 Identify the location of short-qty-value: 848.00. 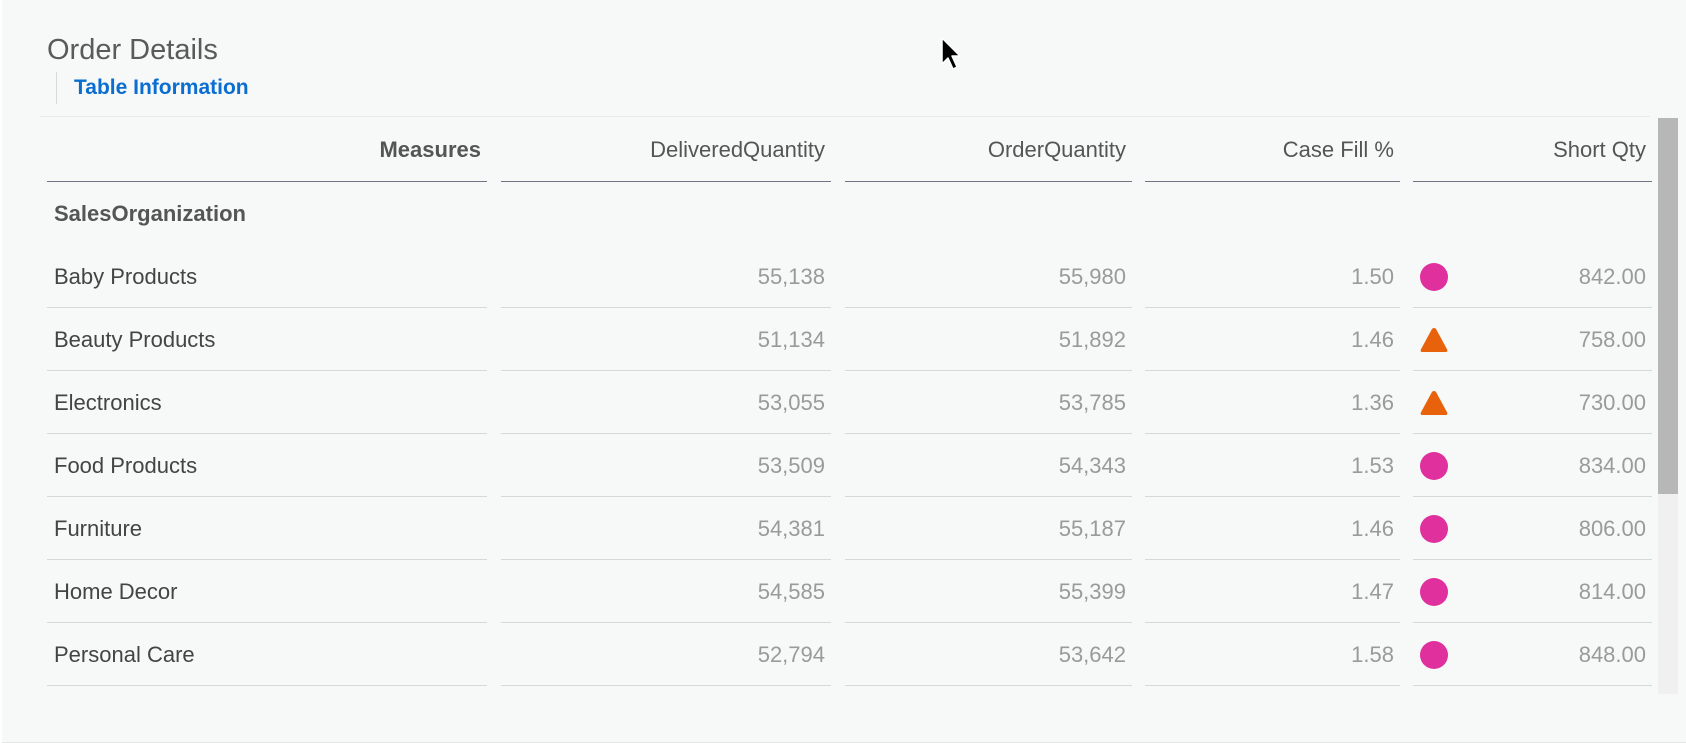
(1612, 654).